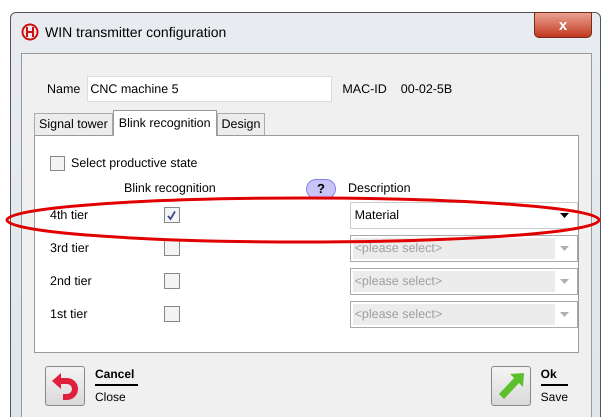  What do you see at coordinates (135, 32) in the screenshot?
I see `window-title: WIN transmitter configuration` at bounding box center [135, 32].